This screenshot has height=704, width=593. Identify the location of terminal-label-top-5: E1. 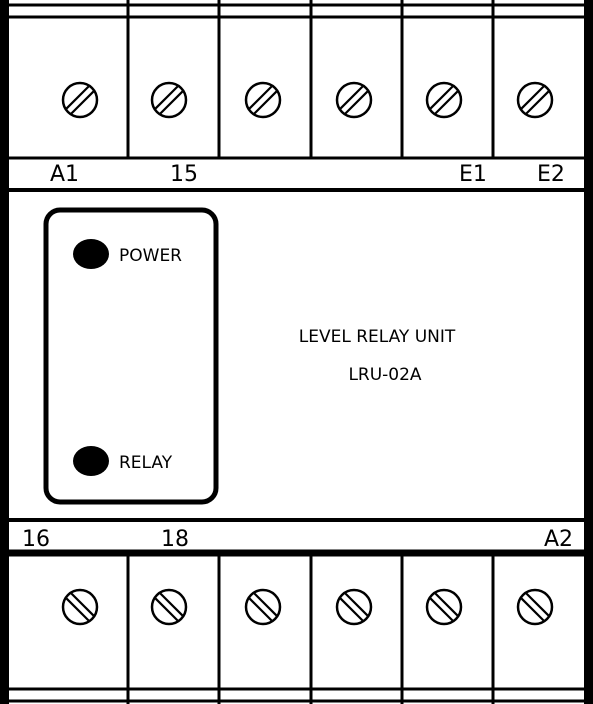
(473, 174).